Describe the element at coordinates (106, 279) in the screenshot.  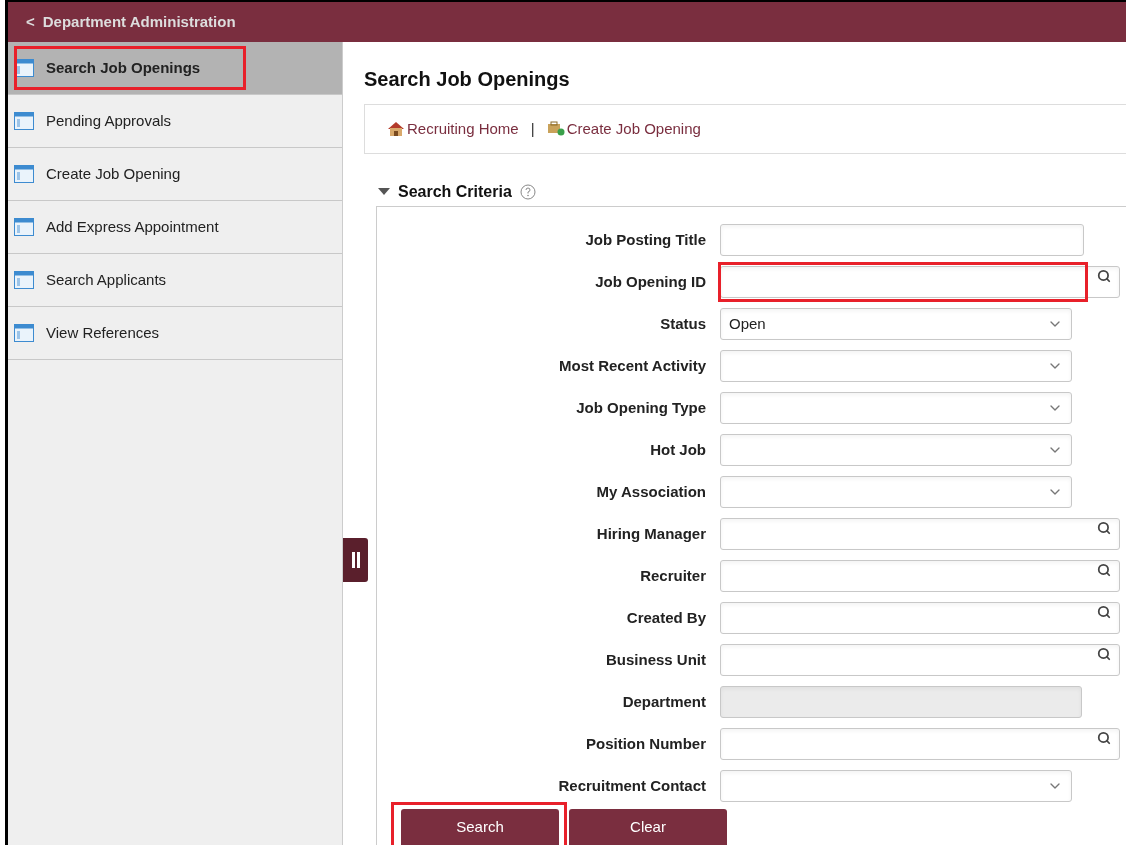
I see `sidebar-label: Search Applicants` at that location.